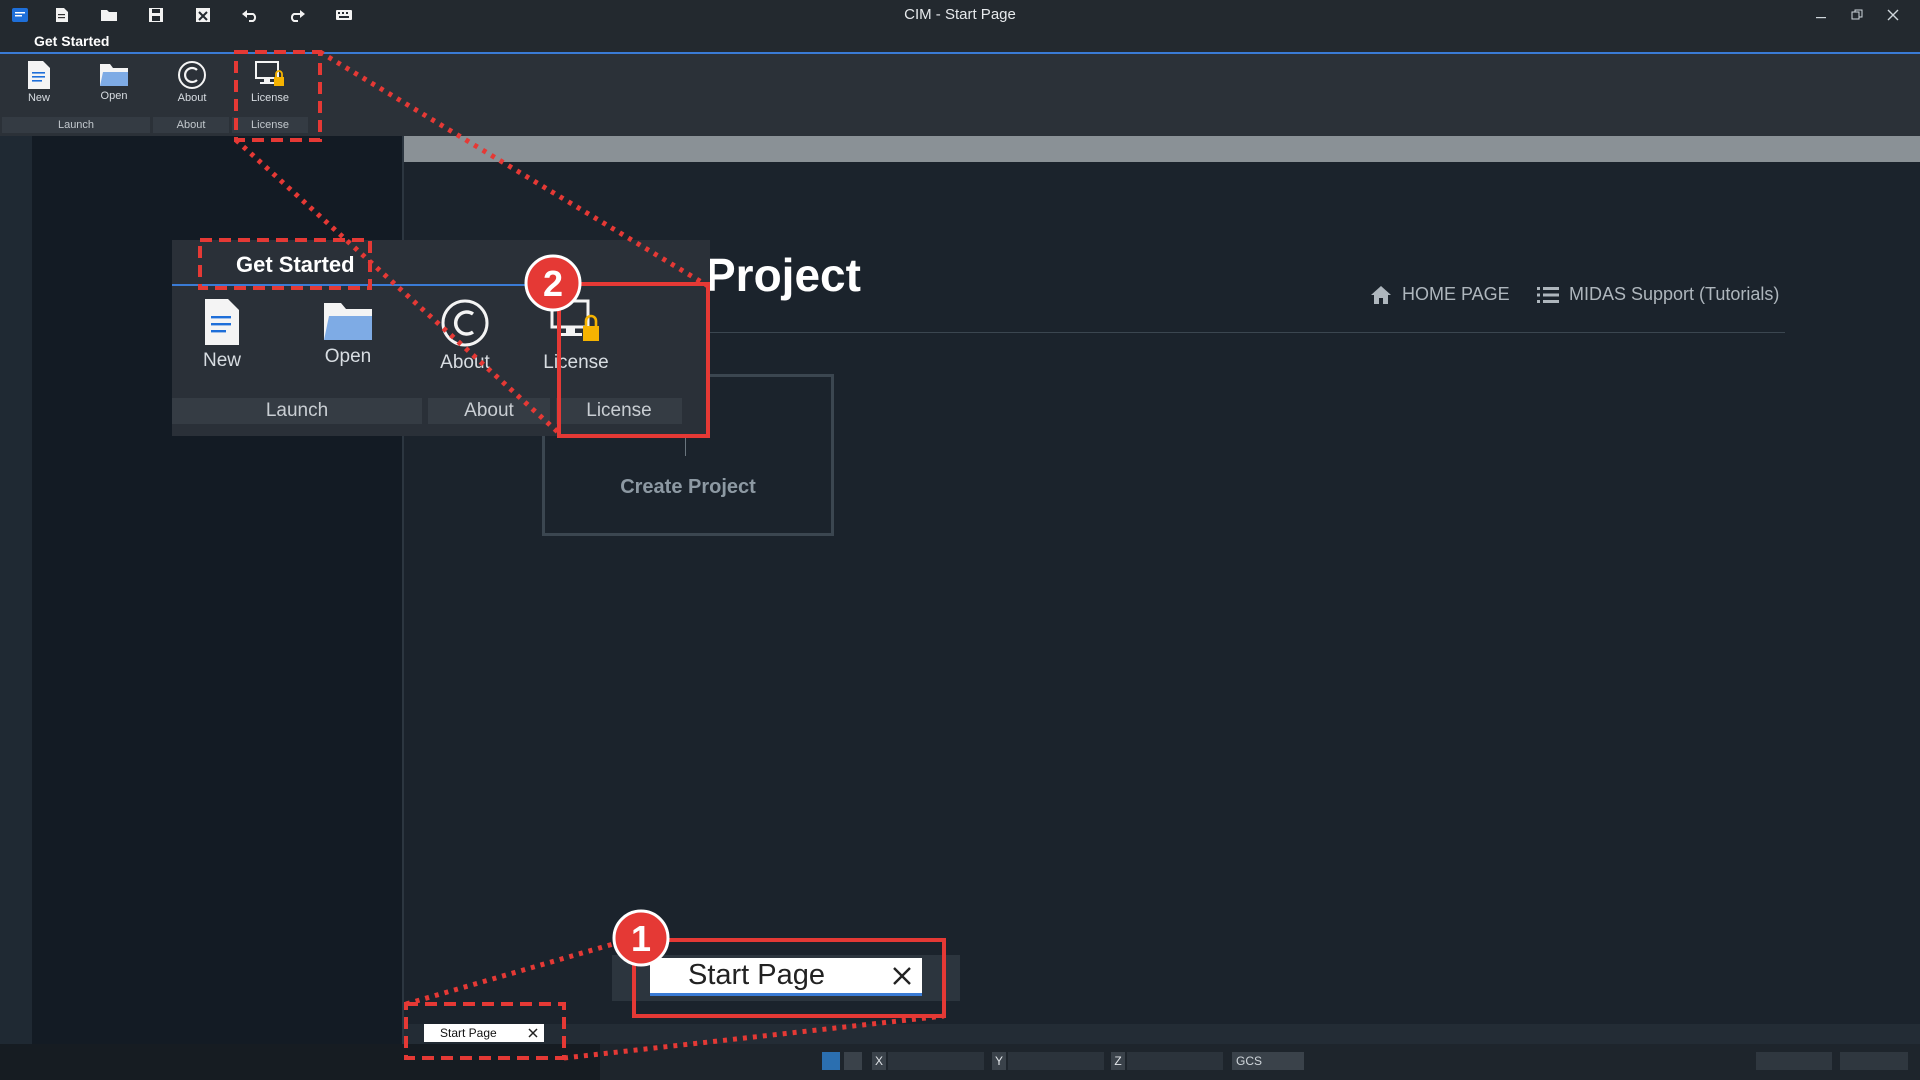 The image size is (1920, 1080). What do you see at coordinates (16, 590) in the screenshot?
I see `left-toolbar-strip` at bounding box center [16, 590].